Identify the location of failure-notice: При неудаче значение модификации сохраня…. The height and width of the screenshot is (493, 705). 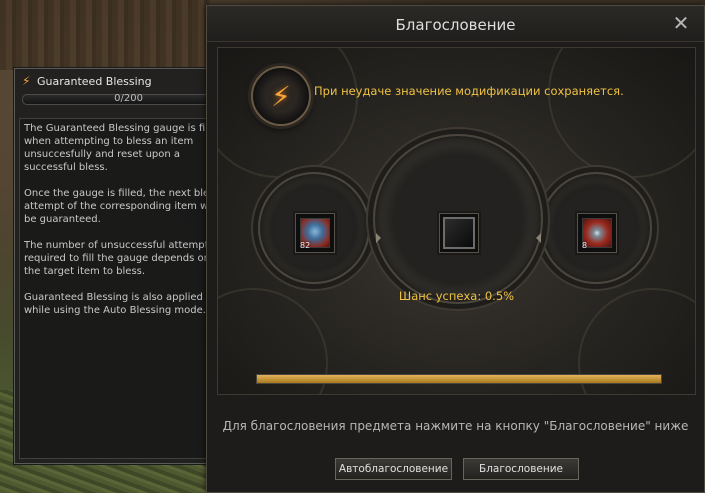
(469, 91).